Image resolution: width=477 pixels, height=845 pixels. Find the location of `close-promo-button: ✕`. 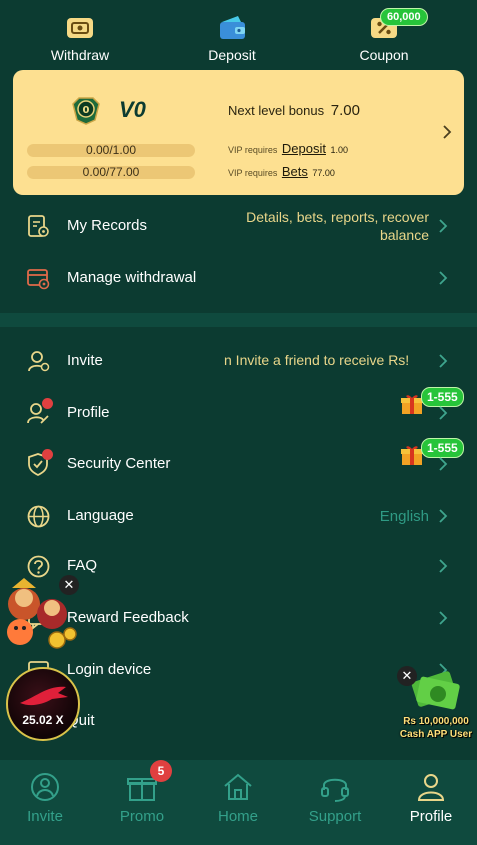

close-promo-button: ✕ is located at coordinates (69, 585).